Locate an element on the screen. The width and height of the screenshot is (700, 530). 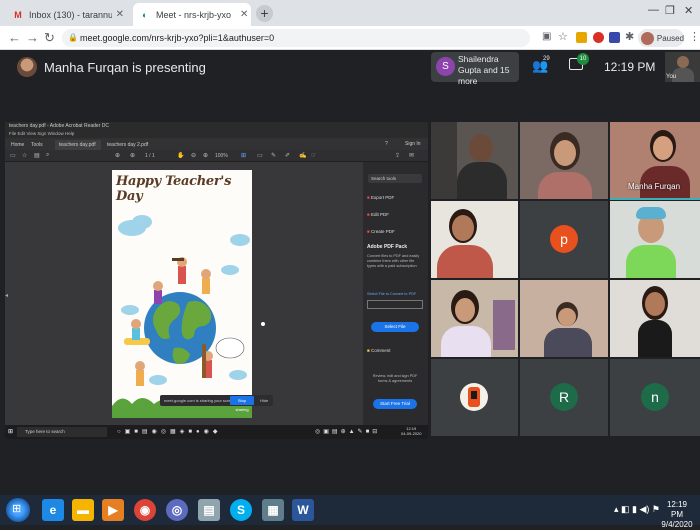
reader-tools-search: Search tools is located at coordinates (395, 178).